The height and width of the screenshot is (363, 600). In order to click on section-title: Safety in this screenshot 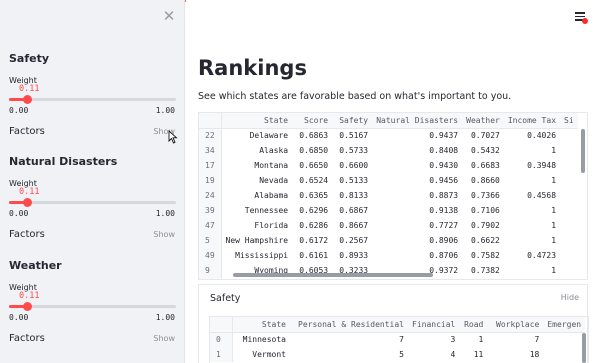, I will do `click(29, 58)`.